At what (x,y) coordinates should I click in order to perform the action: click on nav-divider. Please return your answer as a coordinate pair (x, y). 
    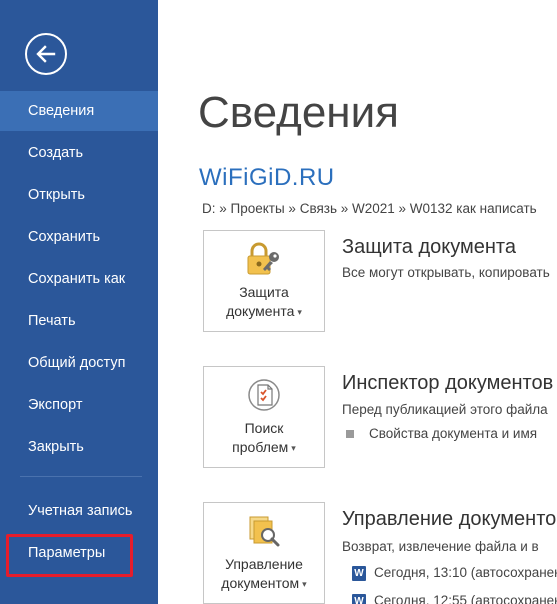
    Looking at the image, I should click on (81, 476).